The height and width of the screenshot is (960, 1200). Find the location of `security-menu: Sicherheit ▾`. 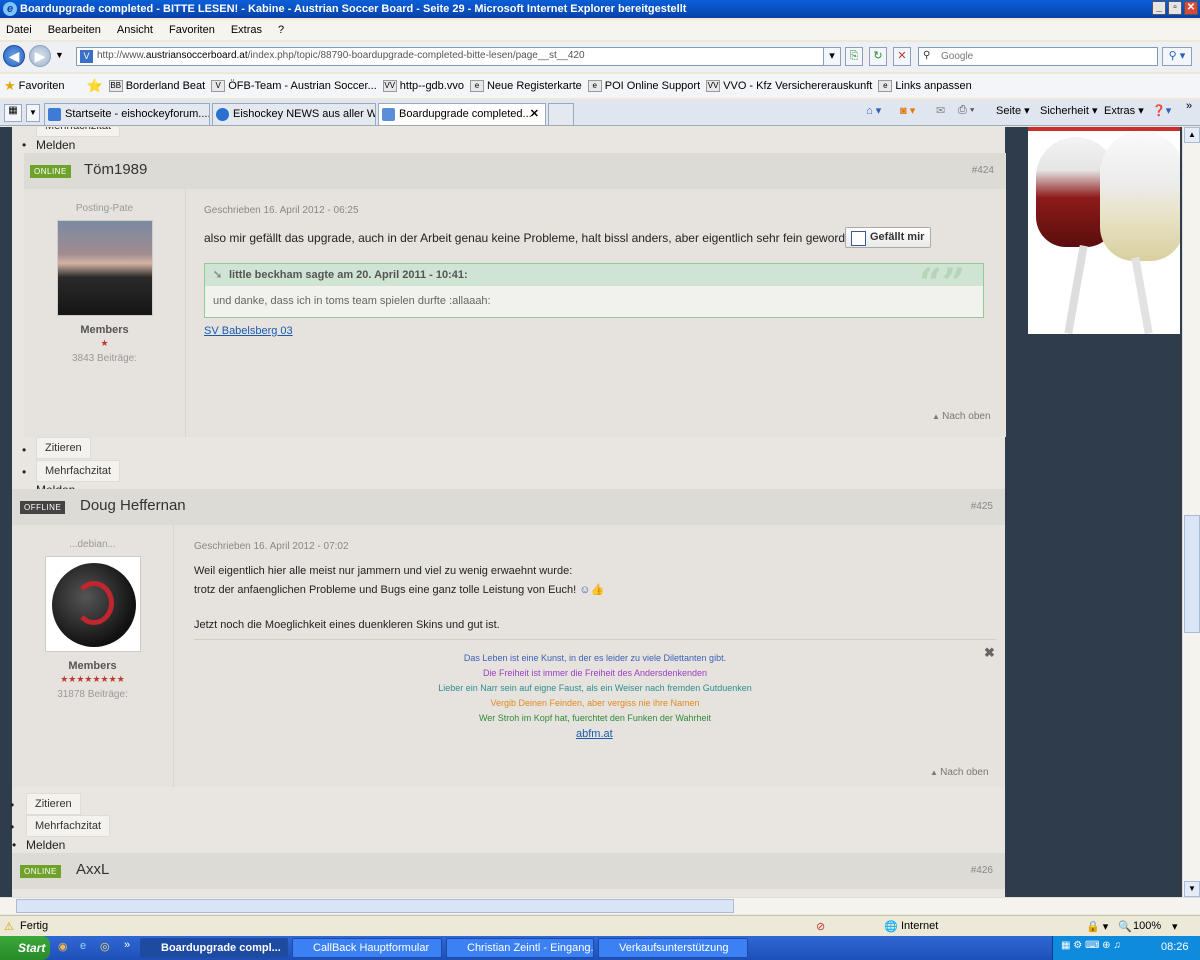

security-menu: Sicherheit ▾ is located at coordinates (1069, 110).